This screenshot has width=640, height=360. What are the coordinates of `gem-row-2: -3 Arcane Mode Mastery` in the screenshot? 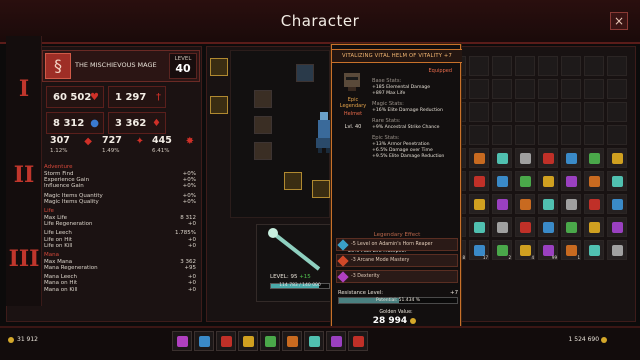 It's located at (397, 260).